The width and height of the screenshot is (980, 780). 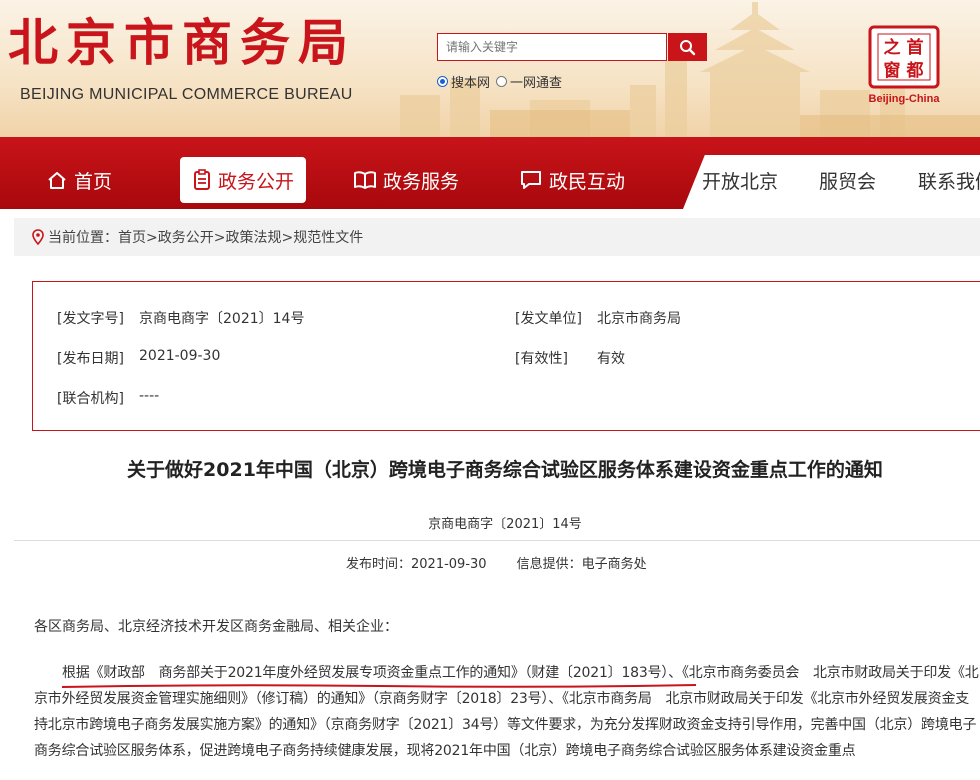 I want to click on nav-item-contact: 联系我们, so click(x=949, y=180).